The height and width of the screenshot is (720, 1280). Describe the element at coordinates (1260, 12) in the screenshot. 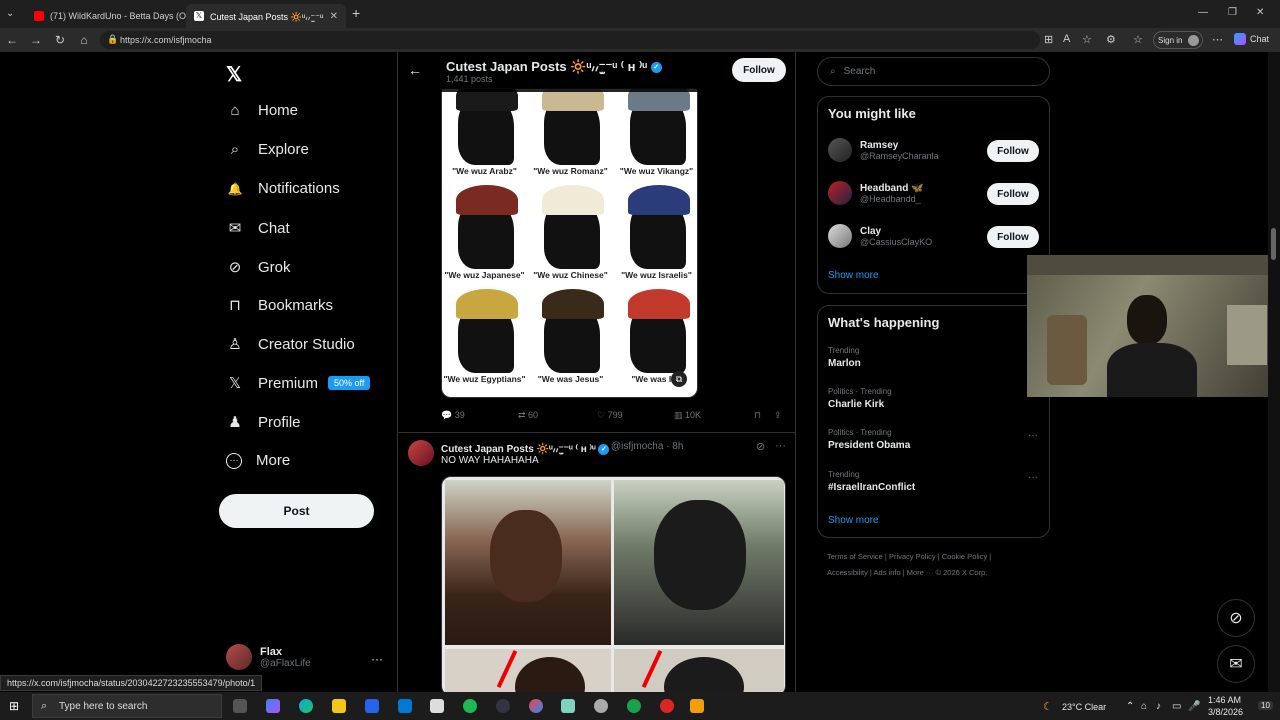

I see `close-window-button: ✕` at that location.